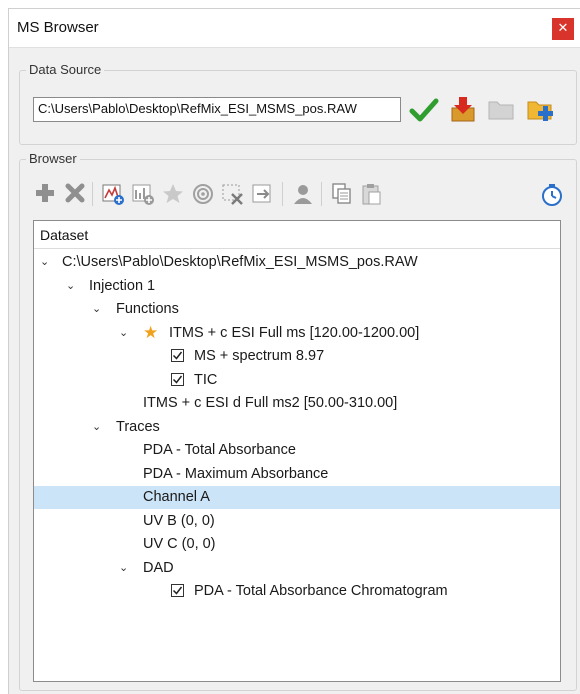 This screenshot has height=694, width=580. Describe the element at coordinates (263, 194) in the screenshot. I see `export-icon` at that location.